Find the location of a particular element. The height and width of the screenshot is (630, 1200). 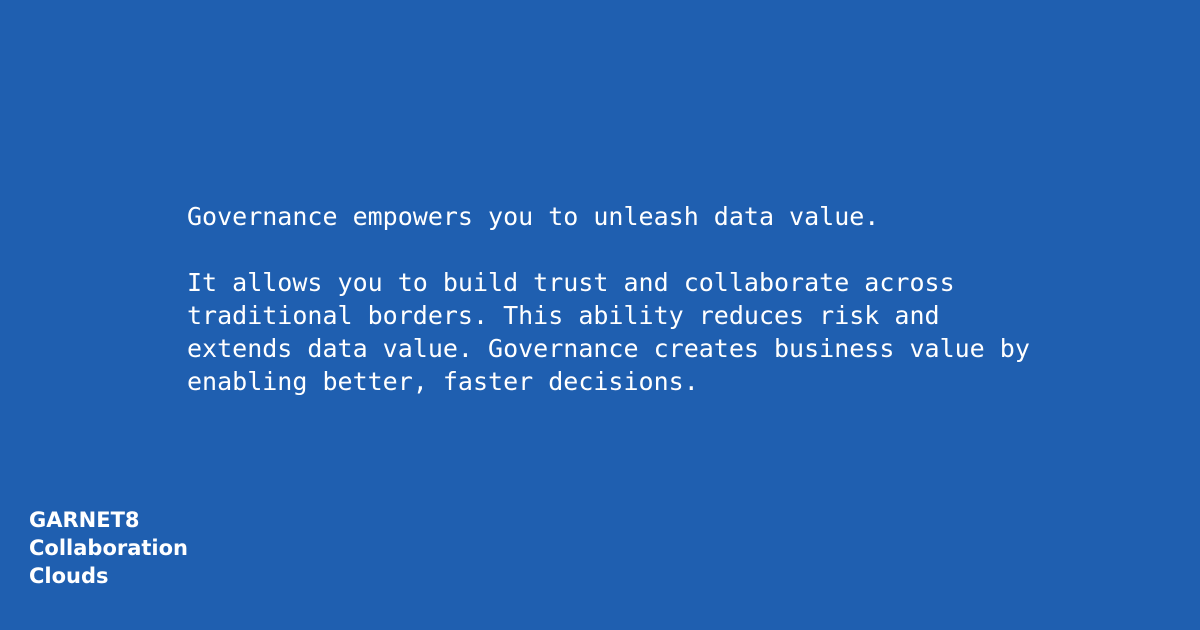

body-line: enabling better, faster decisions. is located at coordinates (443, 381).